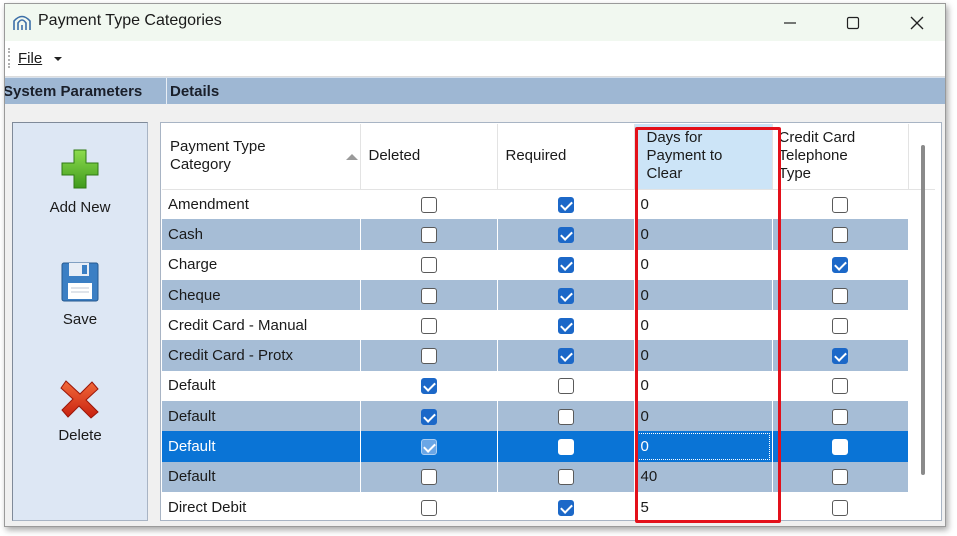  I want to click on table-row: Credit Card - Protx 0, so click(548, 355).